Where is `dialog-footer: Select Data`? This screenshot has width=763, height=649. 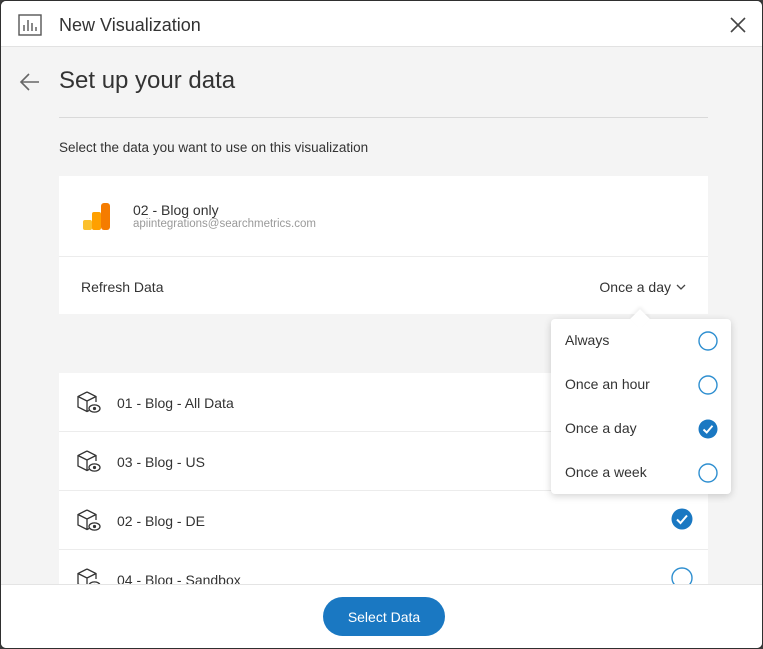 dialog-footer: Select Data is located at coordinates (381, 616).